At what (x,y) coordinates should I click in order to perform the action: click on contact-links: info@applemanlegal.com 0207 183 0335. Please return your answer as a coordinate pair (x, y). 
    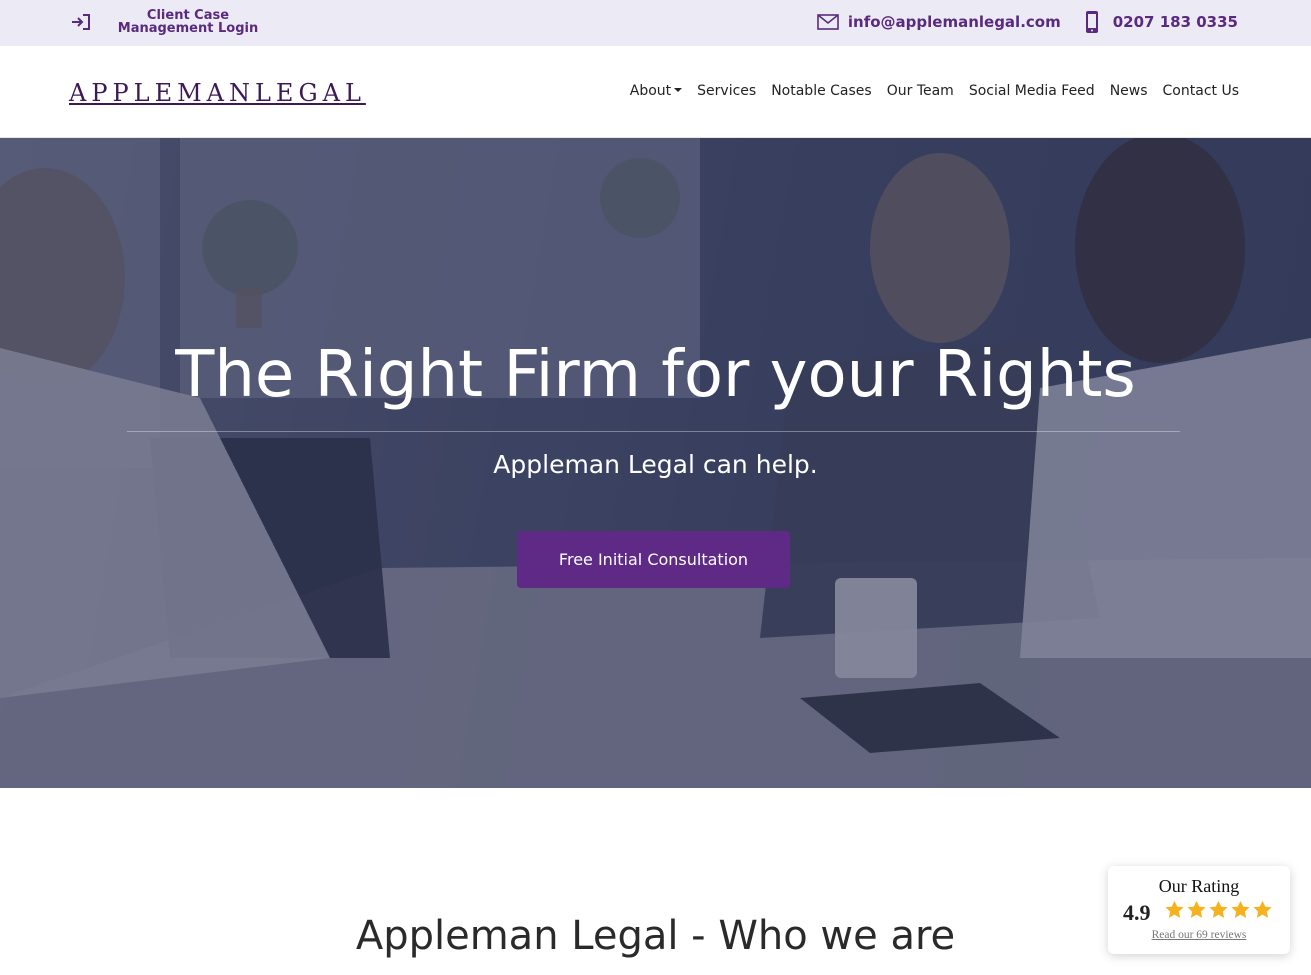
    Looking at the image, I should click on (1027, 22).